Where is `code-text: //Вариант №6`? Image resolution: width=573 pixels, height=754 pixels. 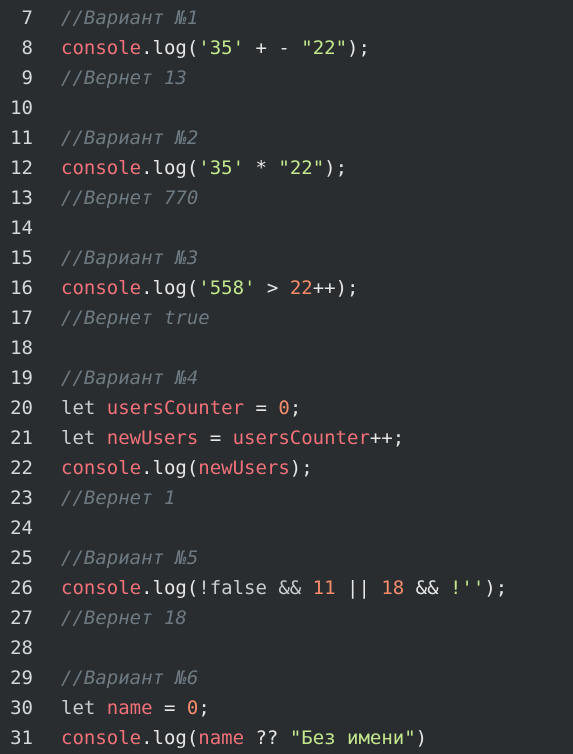 code-text: //Вариант №6 is located at coordinates (115, 678).